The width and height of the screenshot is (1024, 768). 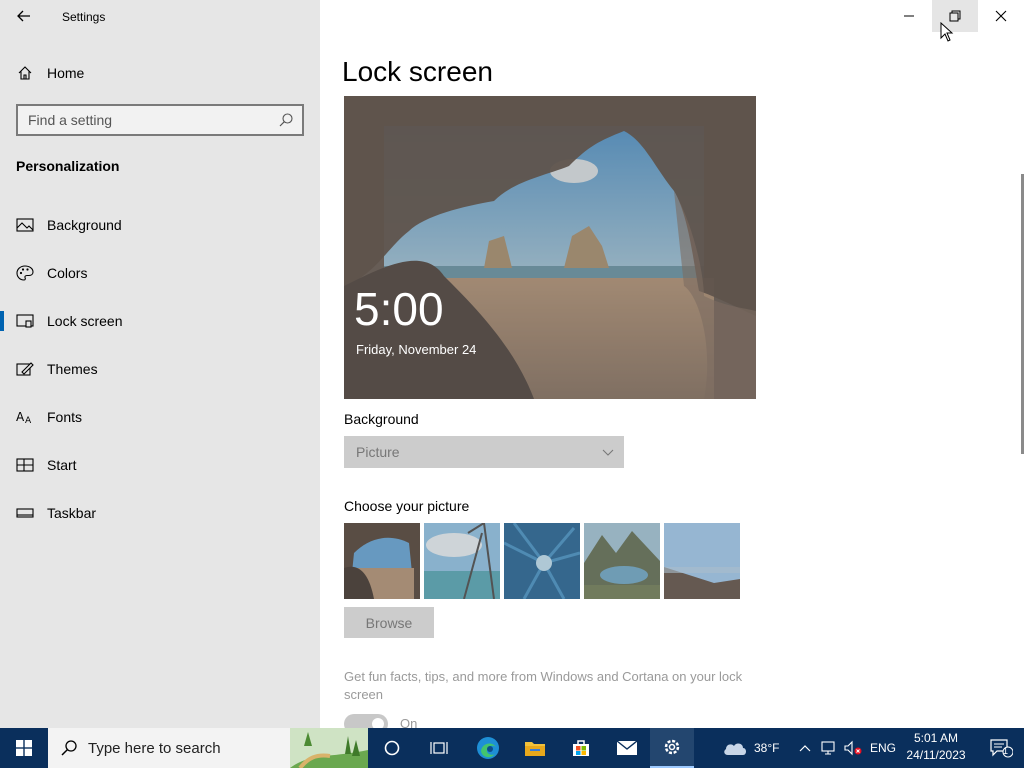 What do you see at coordinates (85, 321) in the screenshot?
I see `sidebar-item-label: Lock screen` at bounding box center [85, 321].